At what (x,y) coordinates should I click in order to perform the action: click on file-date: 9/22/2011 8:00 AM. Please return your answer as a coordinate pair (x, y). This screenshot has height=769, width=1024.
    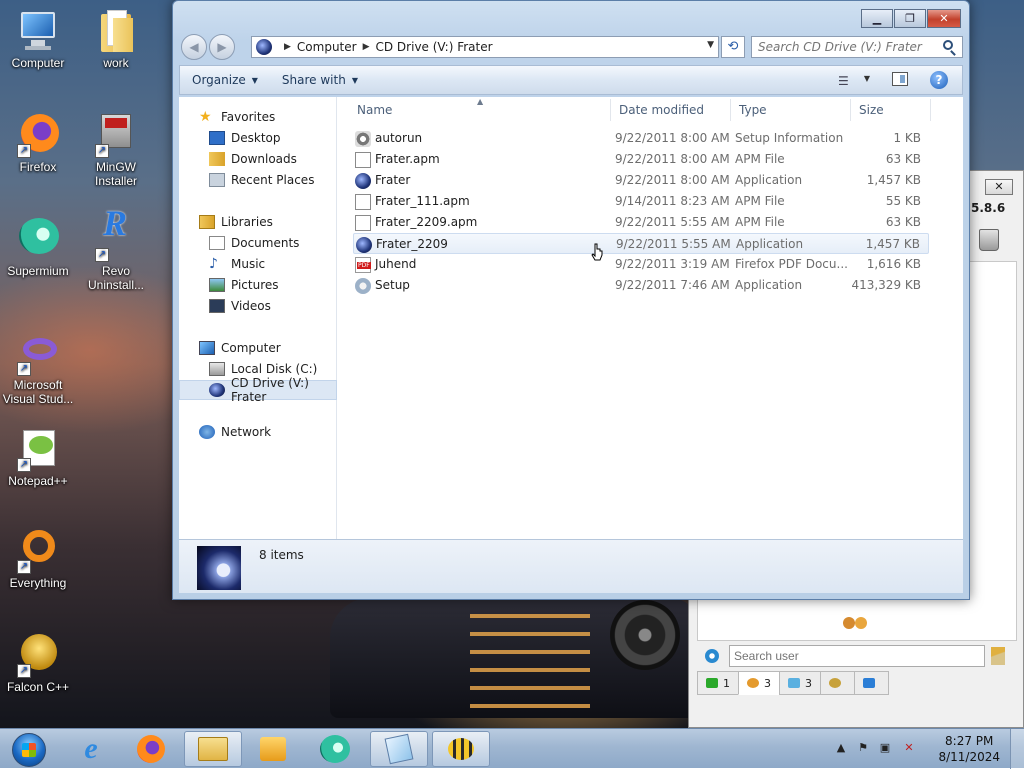
    Looking at the image, I should click on (672, 138).